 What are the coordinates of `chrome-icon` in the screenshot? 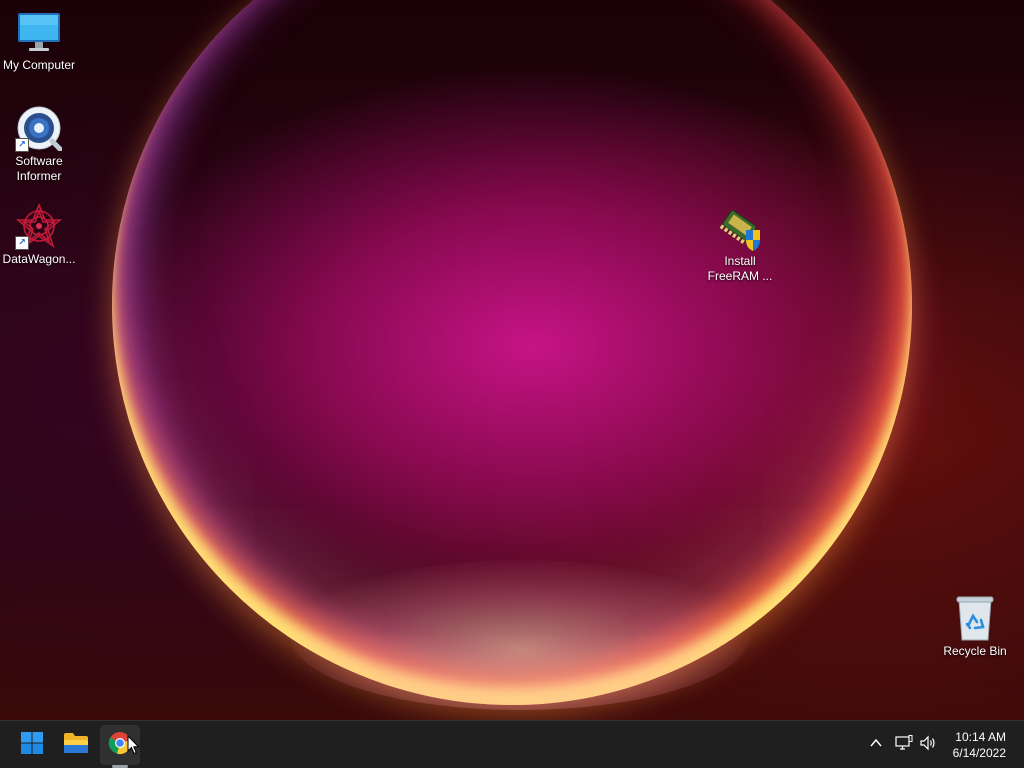 It's located at (120, 745).